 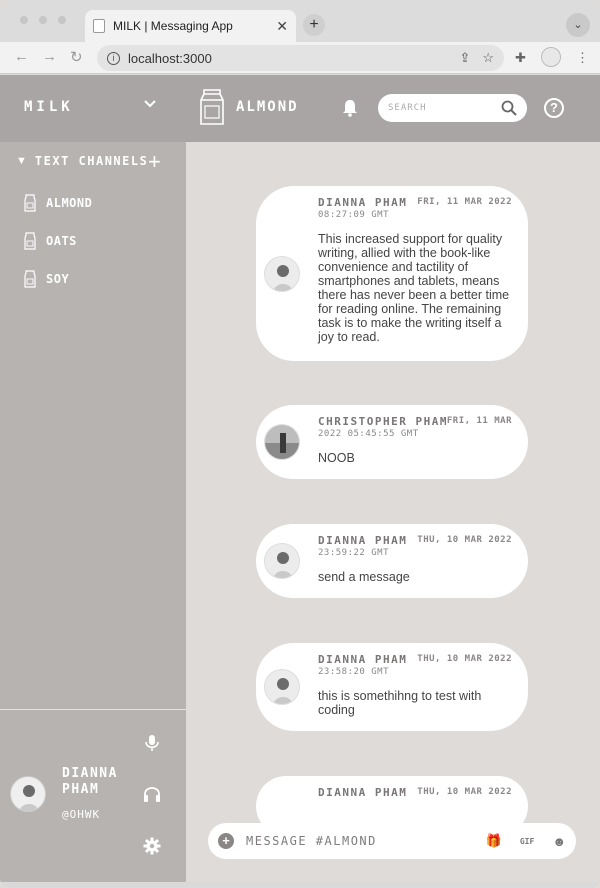 I want to click on channel-header: ALMOND SEARCH ?, so click(x=393, y=108).